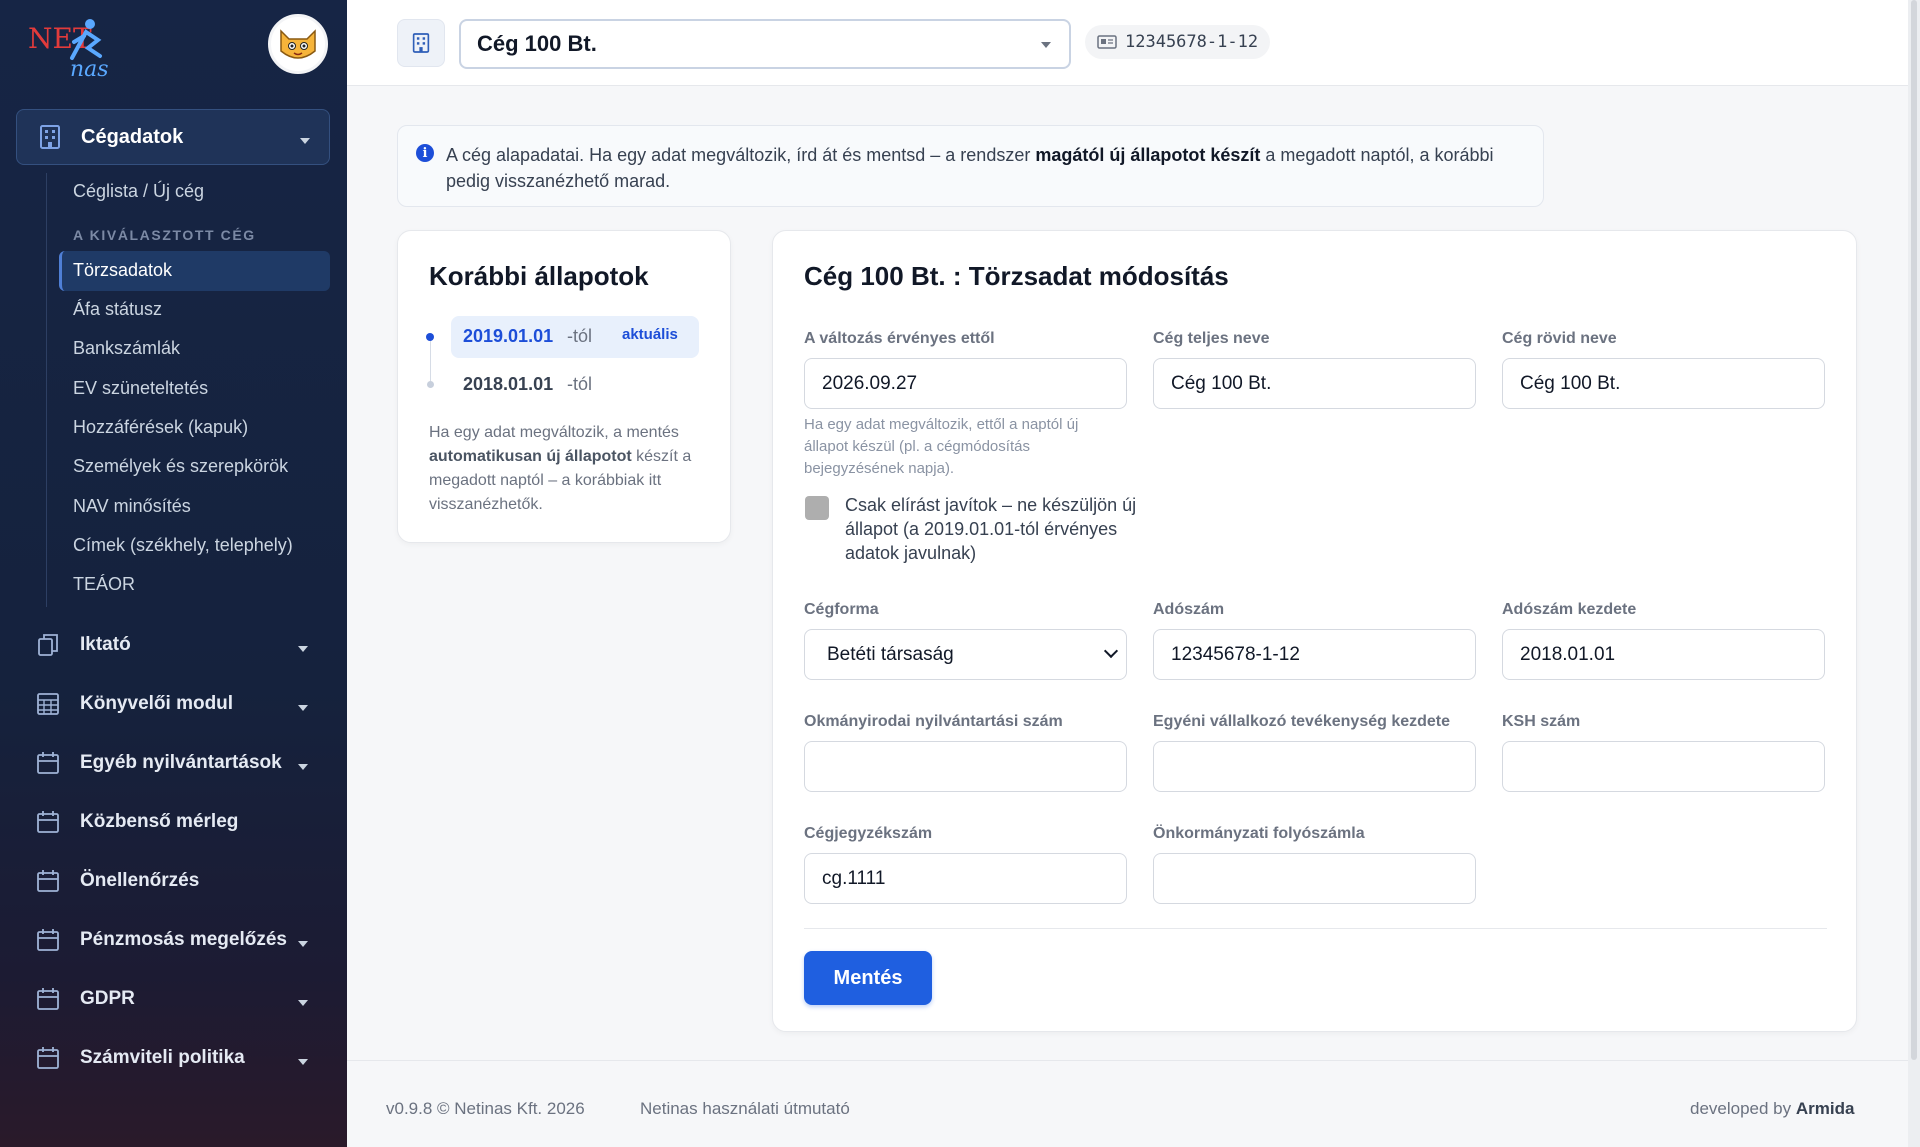  I want to click on history-item-current: 2019.01.01 -tól aktuális, so click(575, 337).